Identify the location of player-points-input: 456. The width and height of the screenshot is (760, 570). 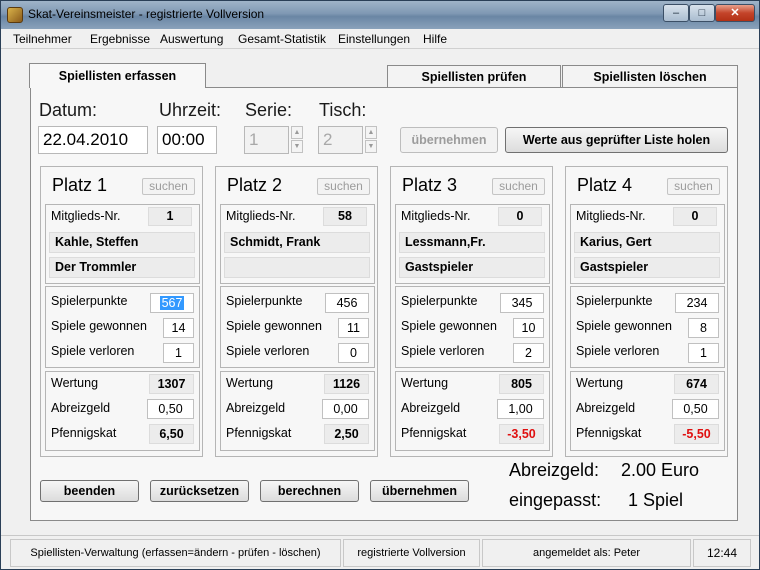
(347, 303).